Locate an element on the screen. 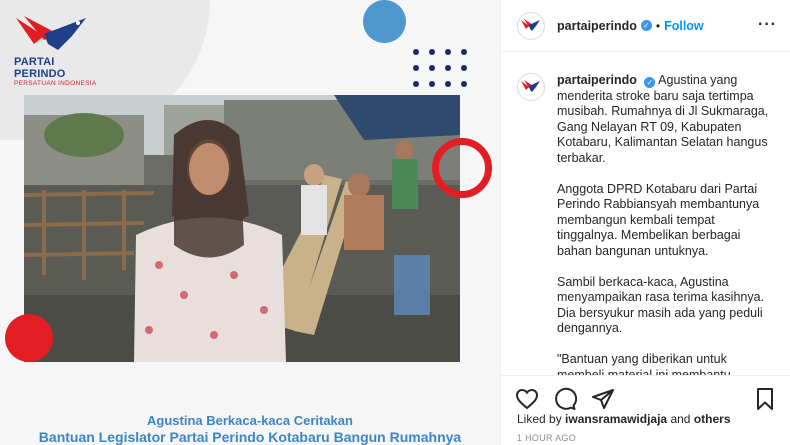 Image resolution: width=790 pixels, height=445 pixels. header-username: partaiperindo is located at coordinates (597, 26).